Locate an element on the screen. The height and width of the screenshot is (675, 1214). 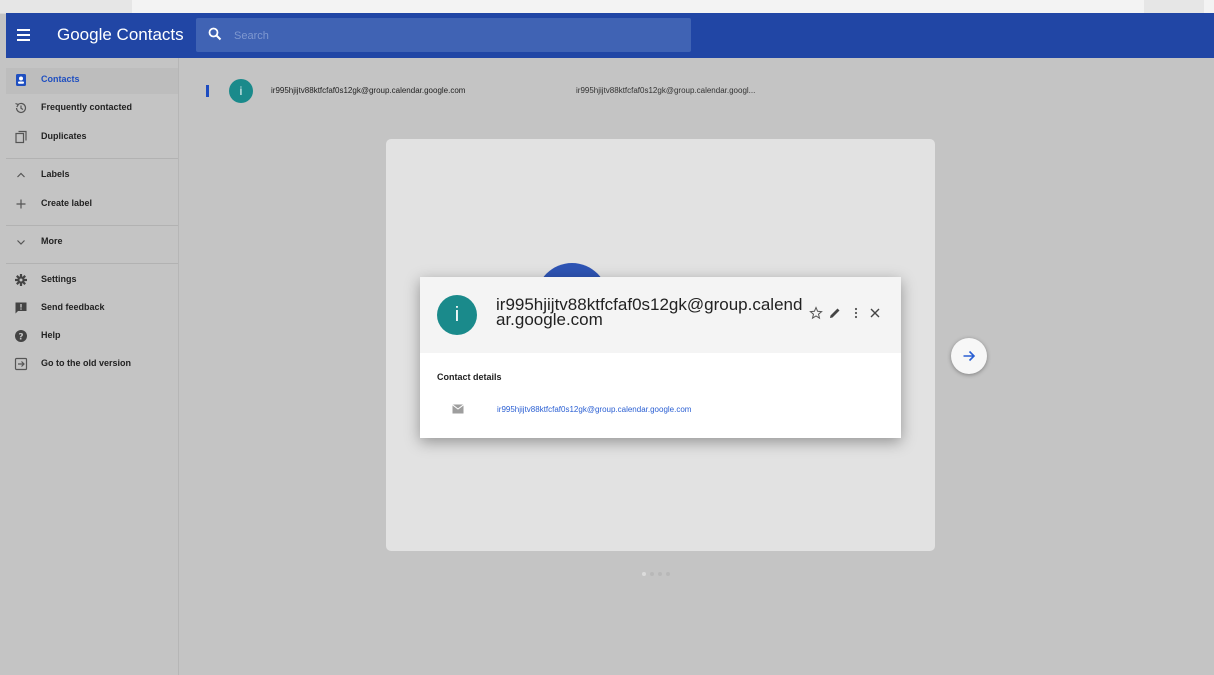
email-icon is located at coordinates (458, 409).